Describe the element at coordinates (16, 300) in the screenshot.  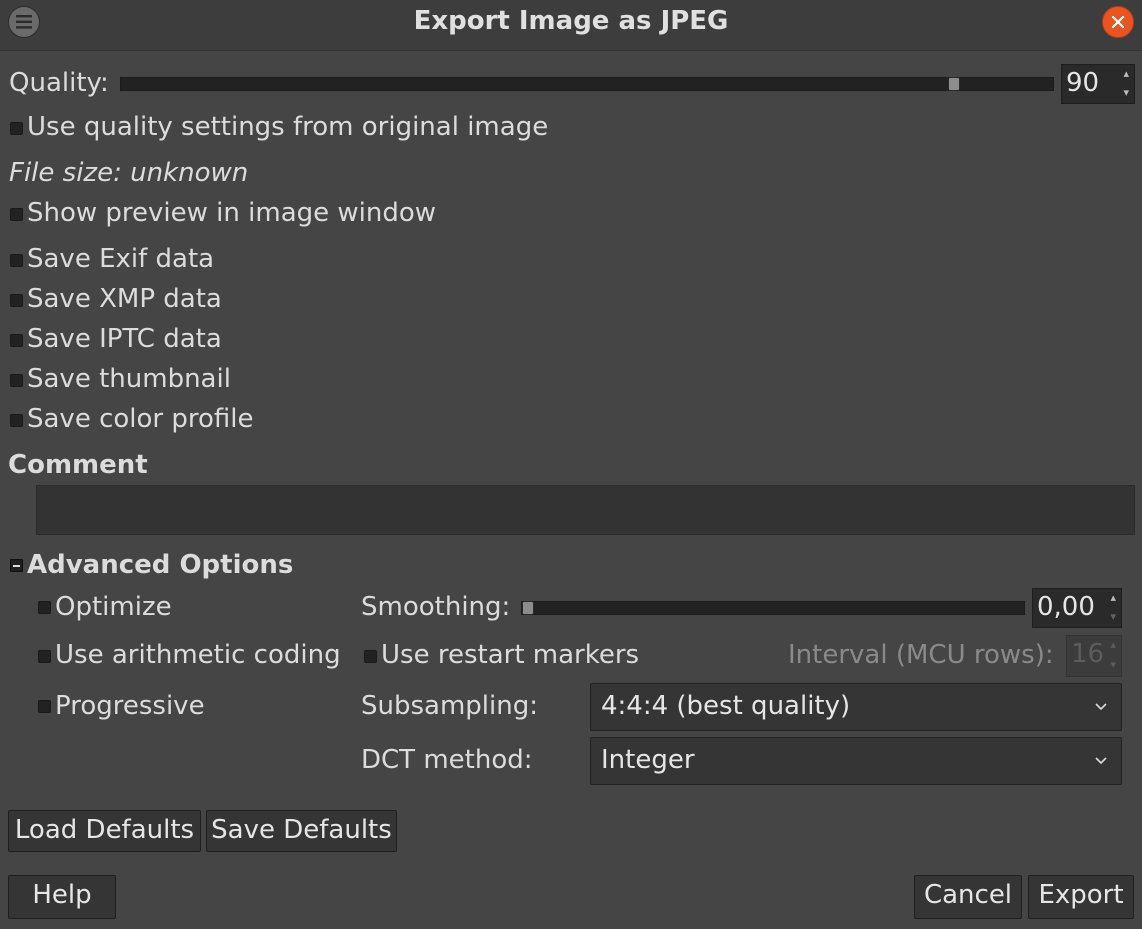
I see `save-xmp-checkbox` at that location.